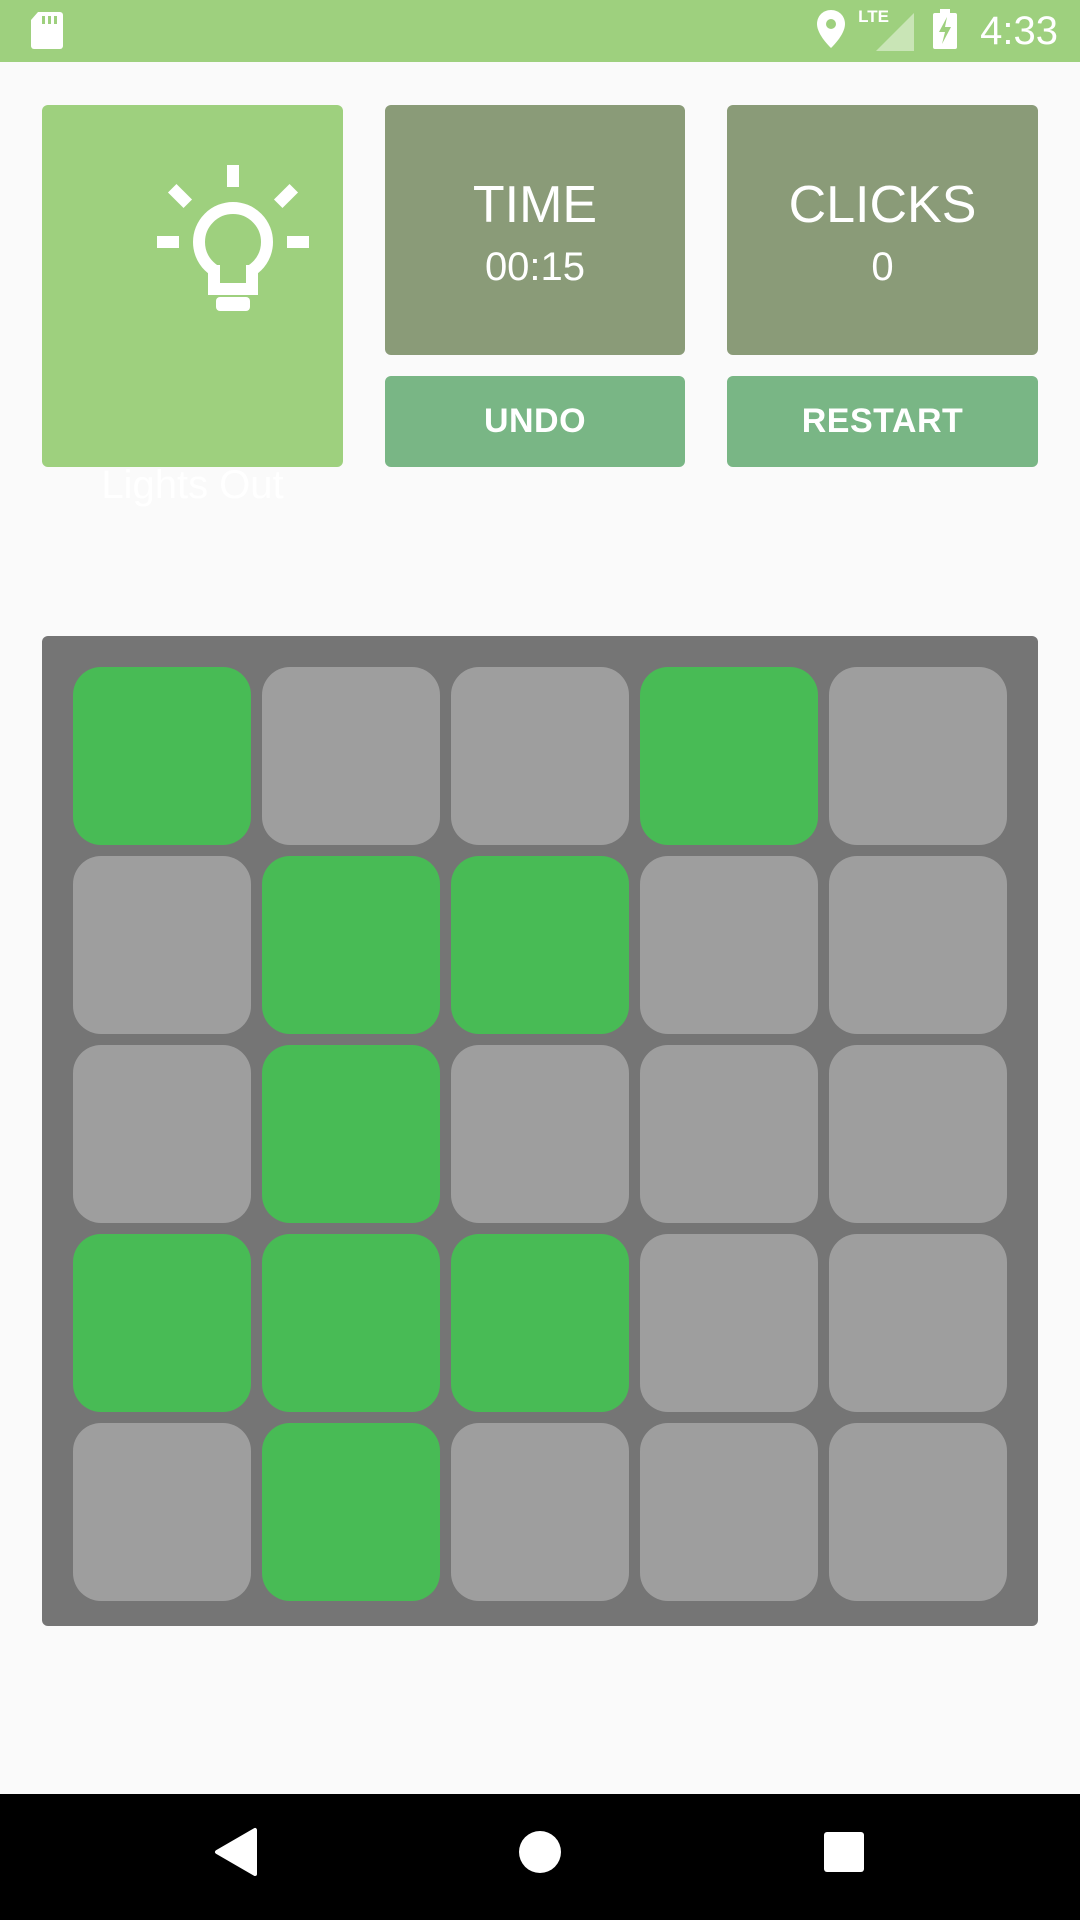 The height and width of the screenshot is (1920, 1080). I want to click on board-cell-r4-c2, so click(351, 1323).